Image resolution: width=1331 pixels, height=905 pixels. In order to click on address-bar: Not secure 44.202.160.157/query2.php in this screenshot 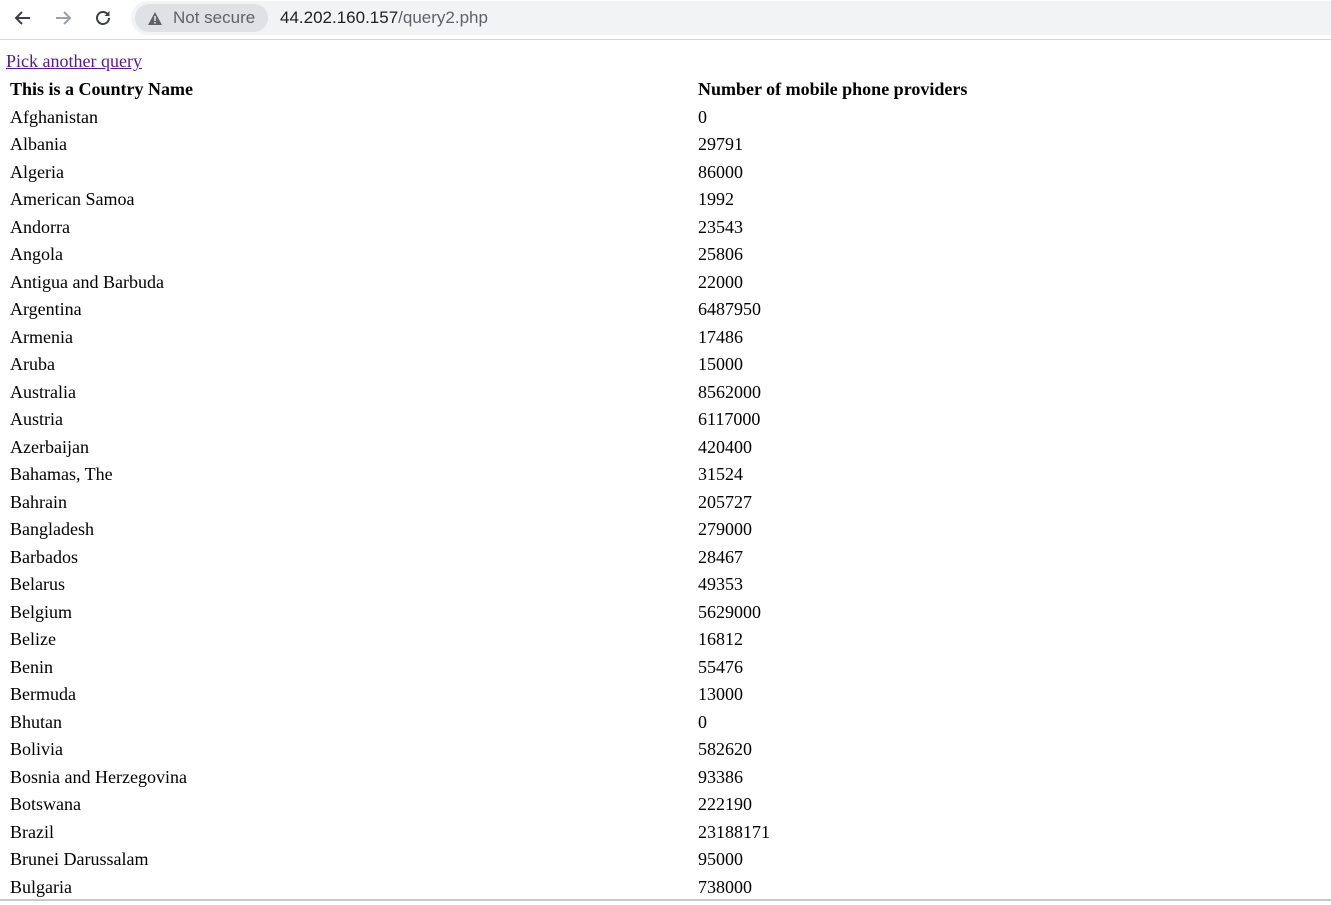, I will do `click(731, 18)`.